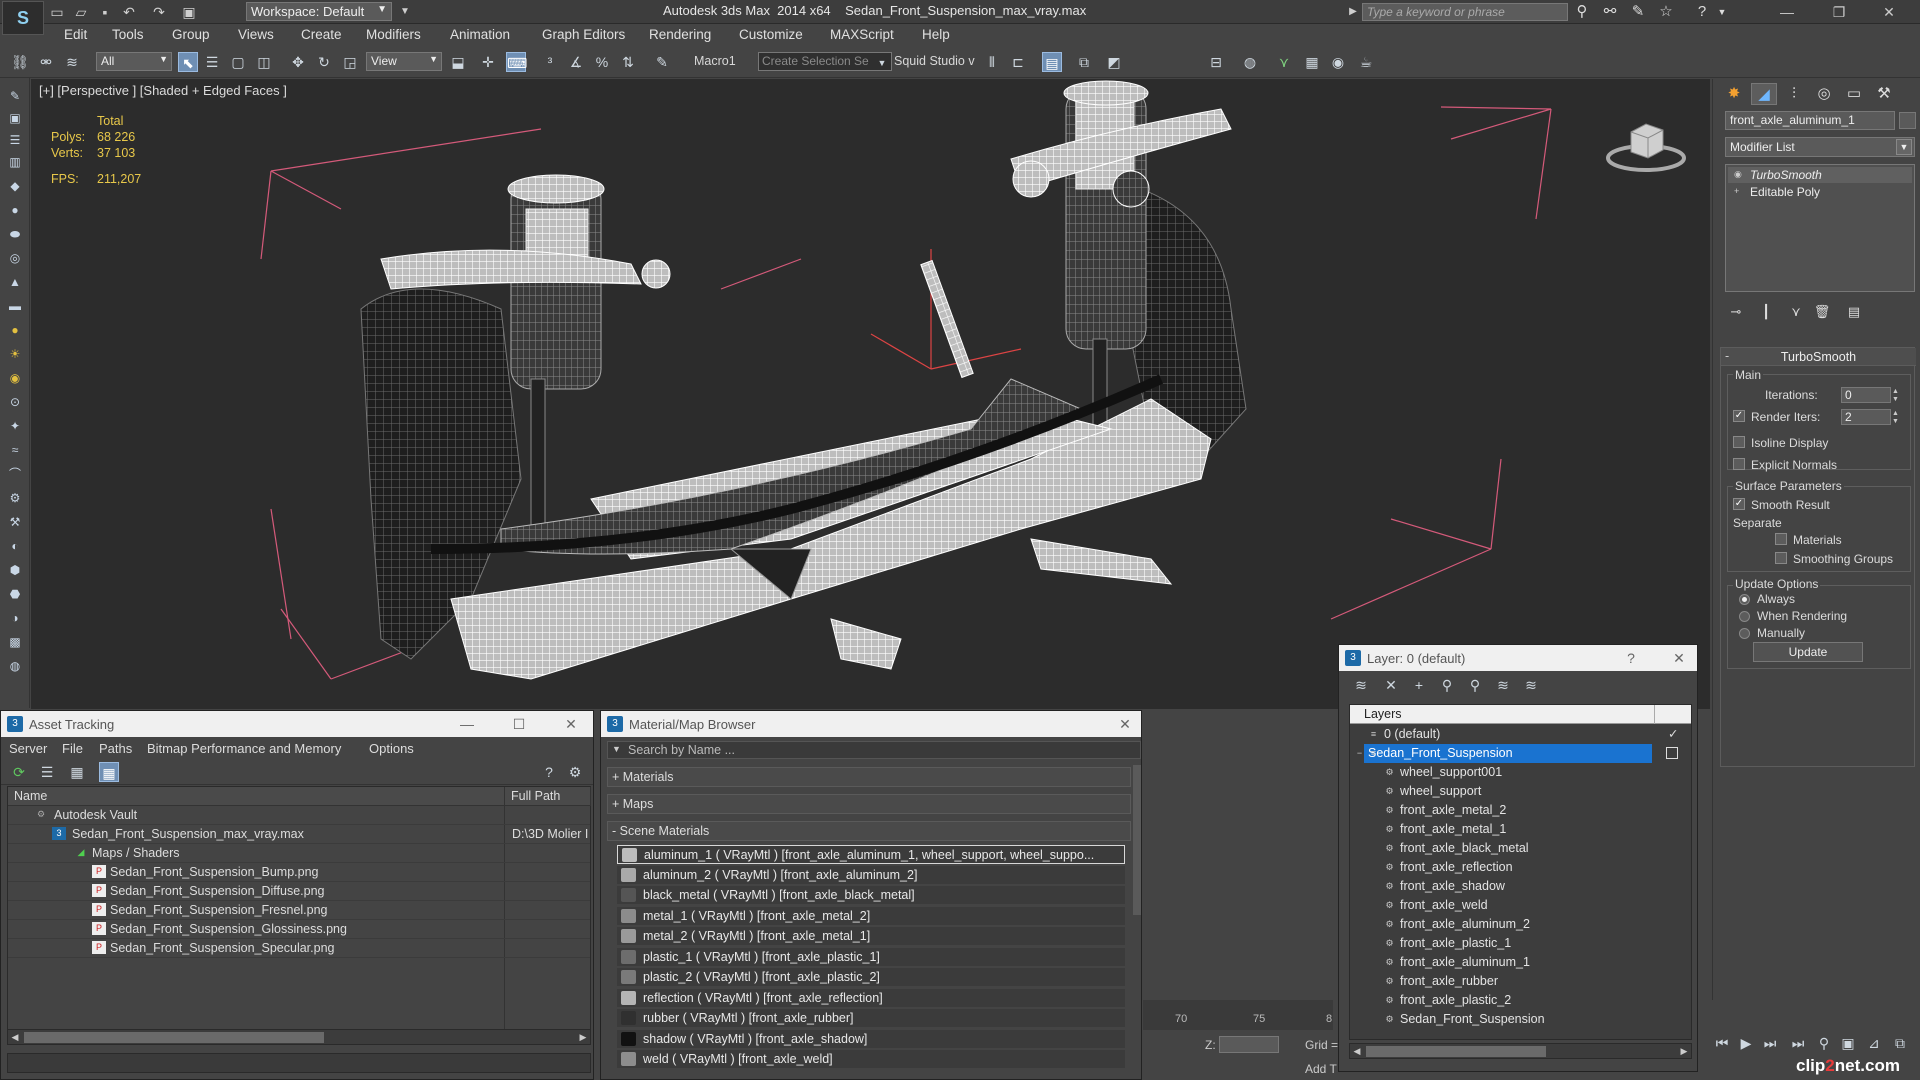 The width and height of the screenshot is (1920, 1080). I want to click on menu-modifiers: Modifiers, so click(393, 34).